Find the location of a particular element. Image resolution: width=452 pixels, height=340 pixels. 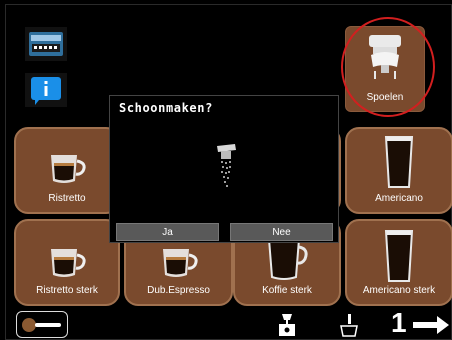

card-reader-icon is located at coordinates (46, 44).